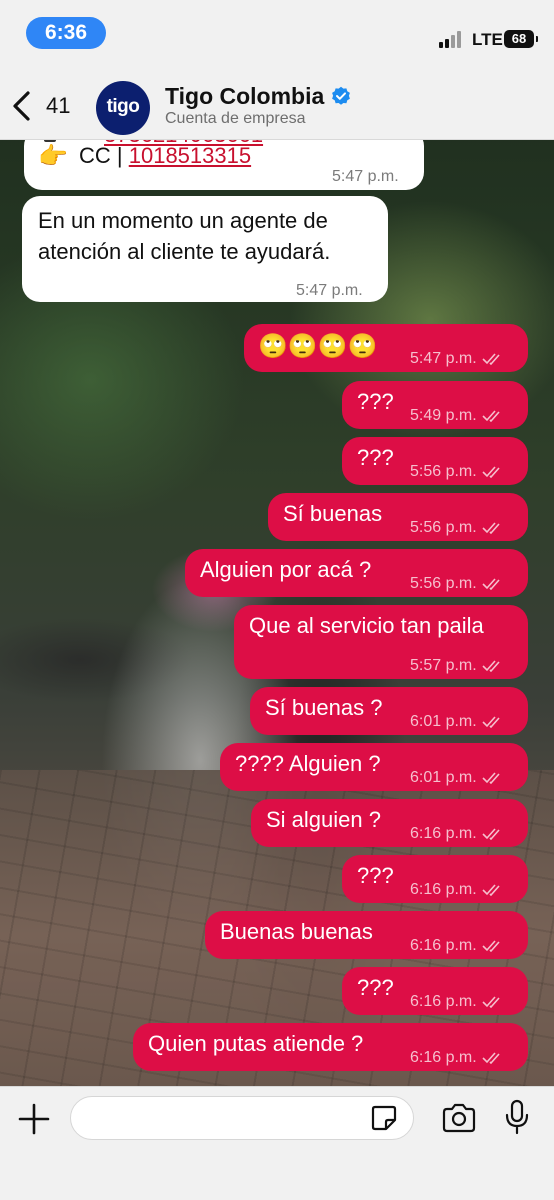 Image resolution: width=554 pixels, height=1200 pixels. I want to click on message-time-text: 5:47 p.m., so click(443, 358).